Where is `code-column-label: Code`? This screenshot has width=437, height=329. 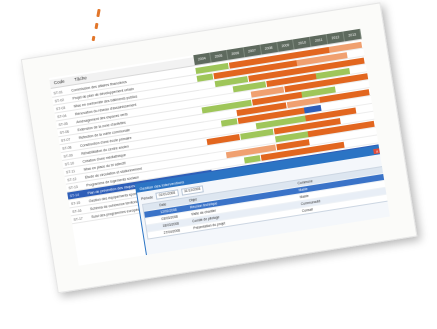 code-column-label: Code is located at coordinates (59, 82).